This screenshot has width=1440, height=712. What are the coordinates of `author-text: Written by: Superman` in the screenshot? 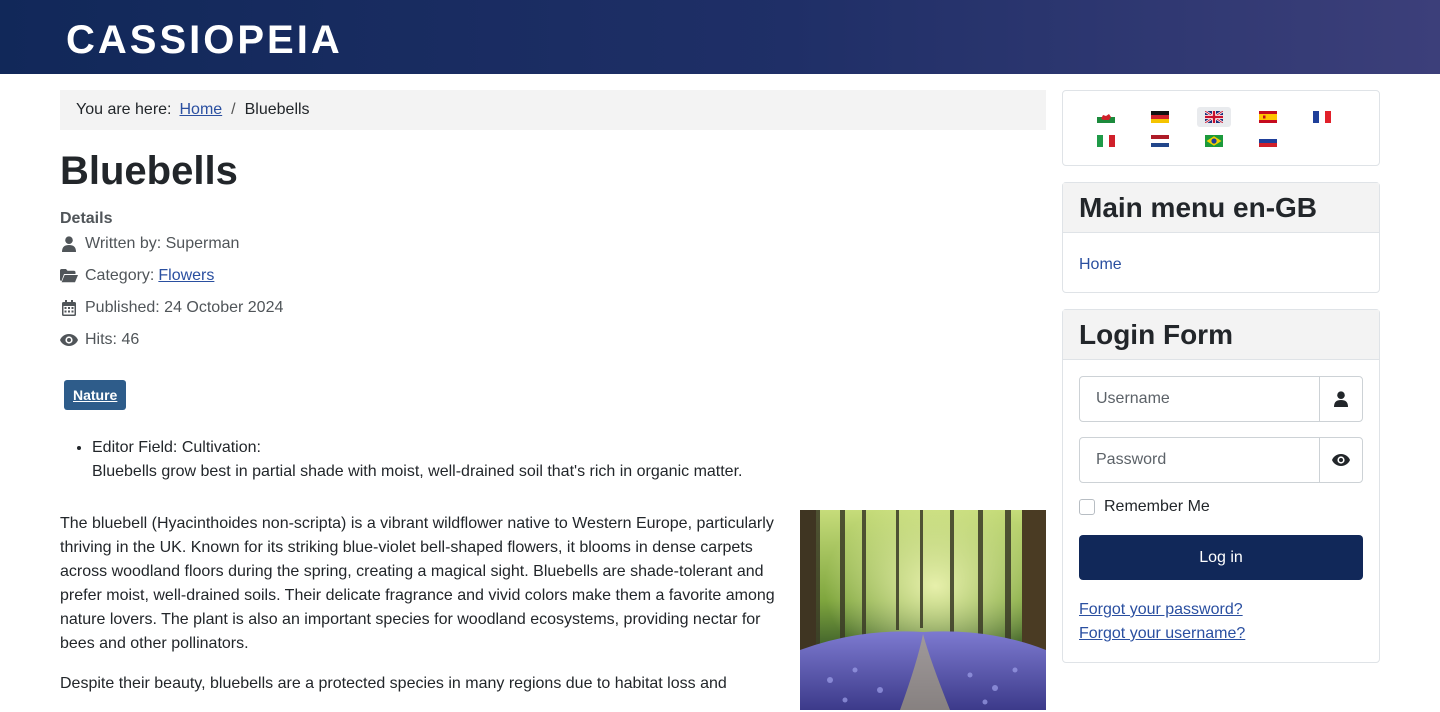 It's located at (162, 243).